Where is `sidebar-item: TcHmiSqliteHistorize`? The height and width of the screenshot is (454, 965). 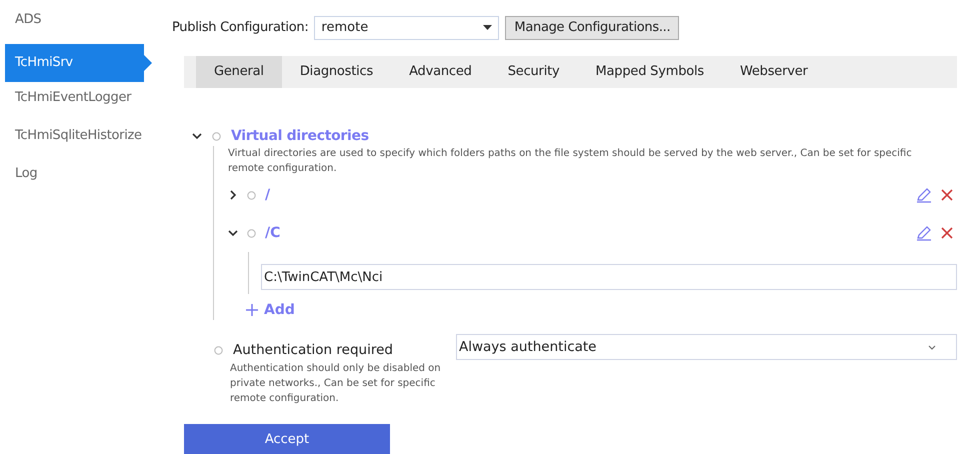
sidebar-item: TcHmiSqliteHistorize is located at coordinates (78, 141).